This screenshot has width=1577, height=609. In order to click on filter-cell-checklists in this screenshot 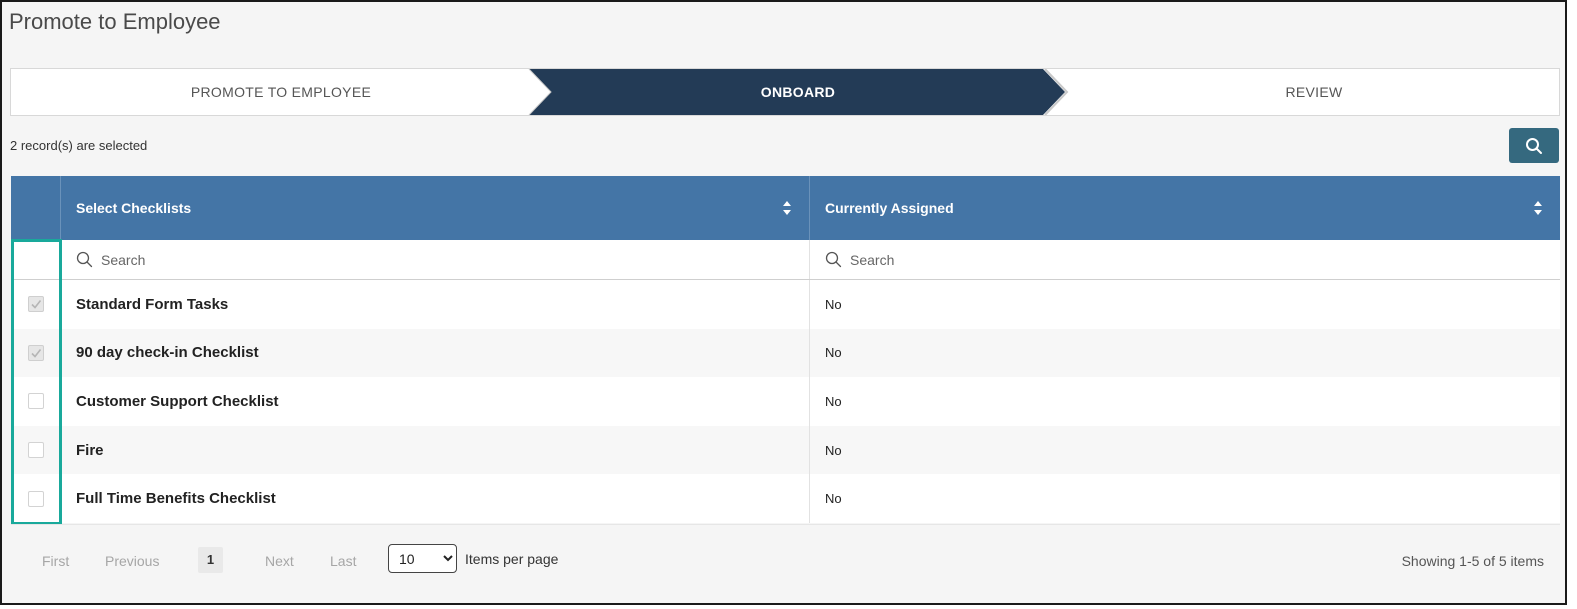, I will do `click(435, 259)`.